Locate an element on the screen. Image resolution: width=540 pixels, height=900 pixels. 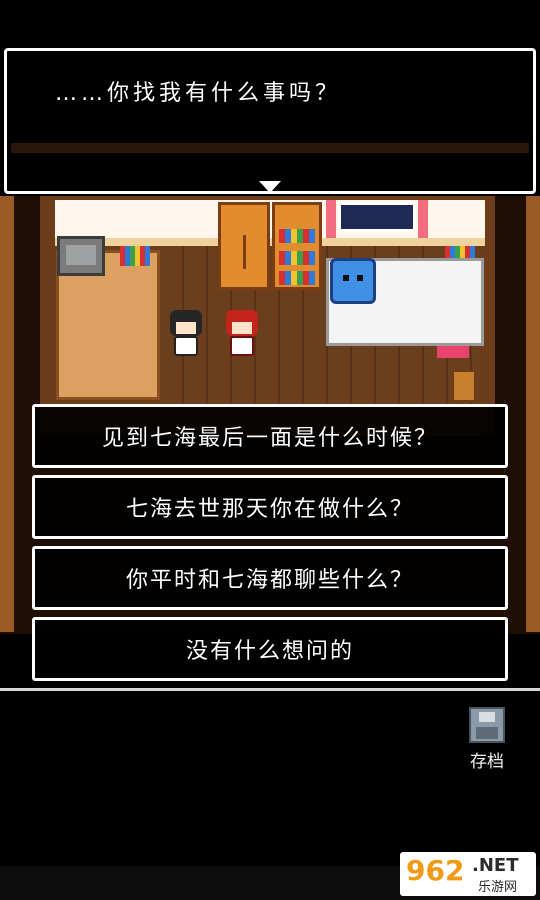
curtain-right is located at coordinates (423, 219).